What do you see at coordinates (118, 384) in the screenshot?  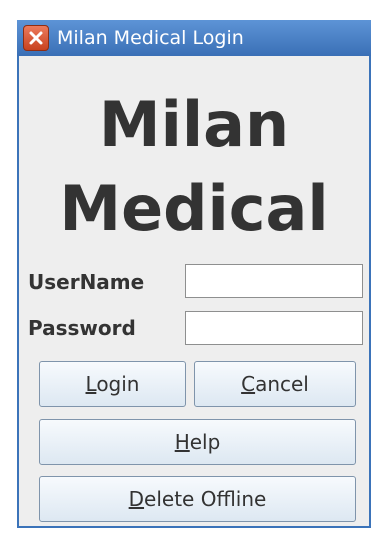 I see `login-label: ogin` at bounding box center [118, 384].